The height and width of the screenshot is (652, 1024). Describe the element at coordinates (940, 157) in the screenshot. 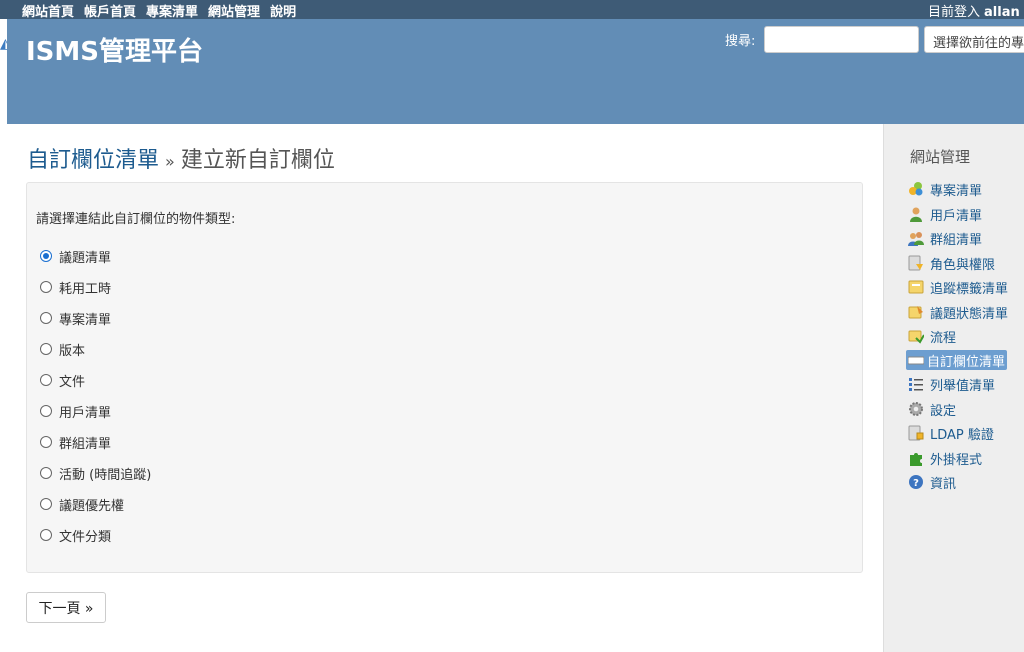

I see `sidebar-heading: 網站管理` at that location.